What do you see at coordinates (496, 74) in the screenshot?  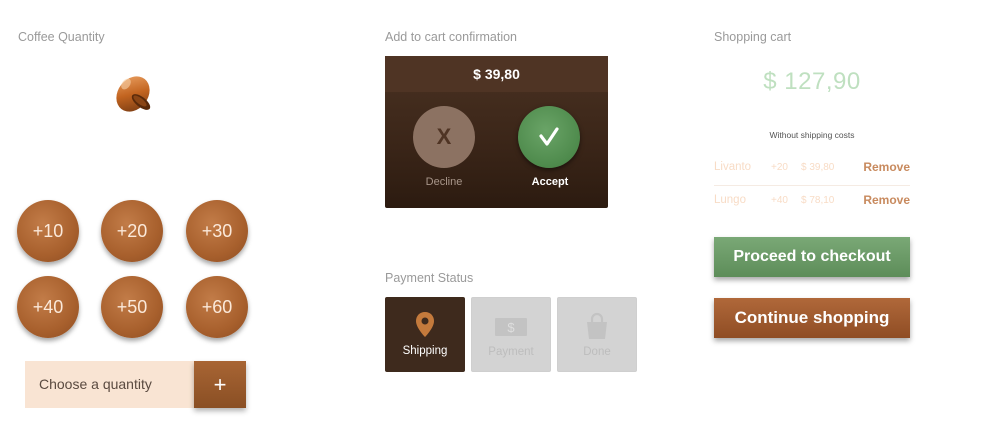 I see `confirmation-price: $ 39,80` at bounding box center [496, 74].